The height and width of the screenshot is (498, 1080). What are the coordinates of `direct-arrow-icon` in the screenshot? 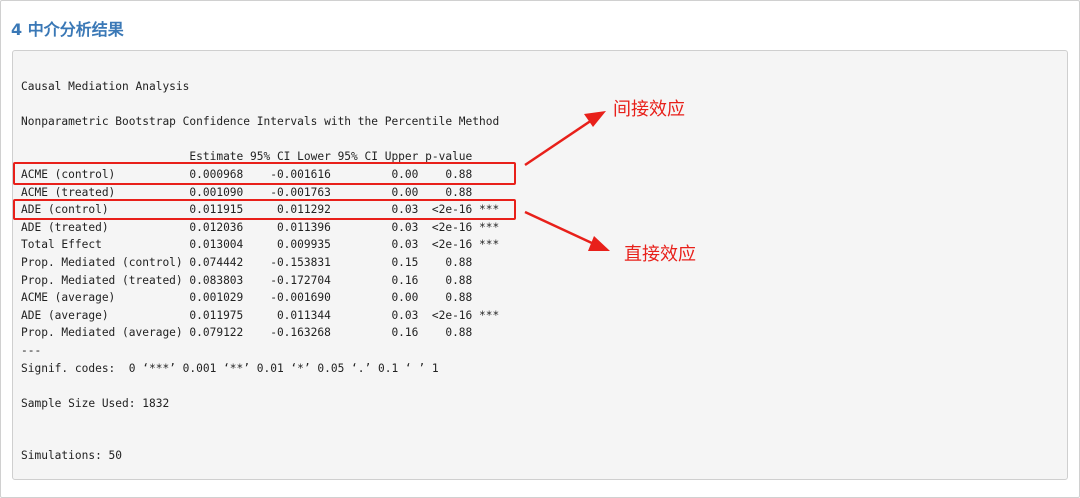 It's located at (567, 230).